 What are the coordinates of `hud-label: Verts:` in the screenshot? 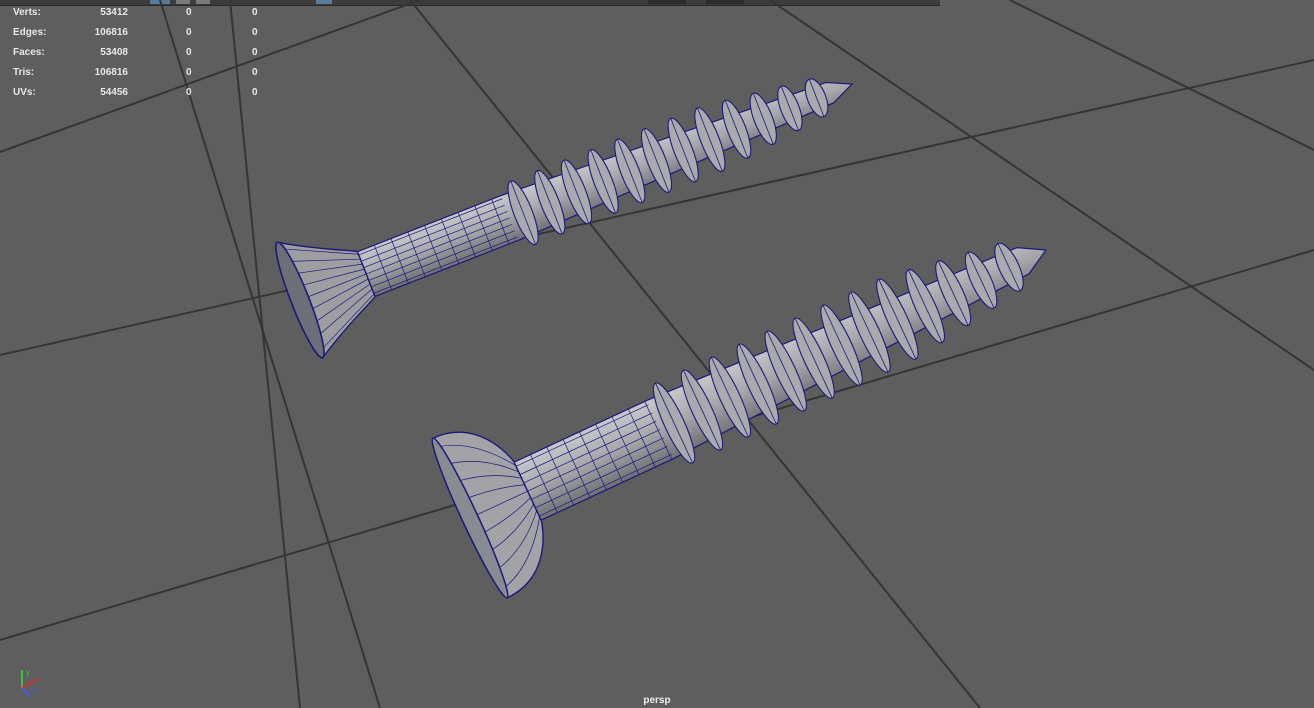 It's located at (27, 12).